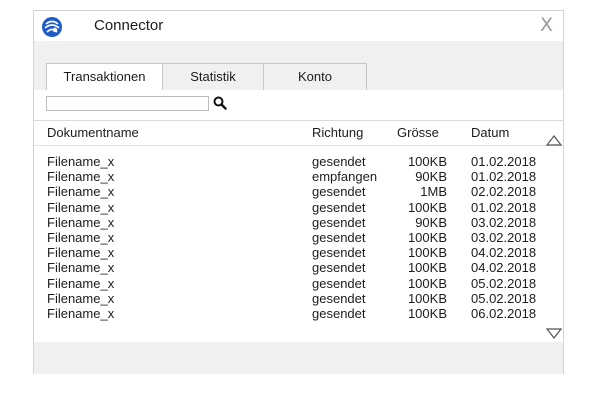 This screenshot has width=601, height=410. Describe the element at coordinates (490, 132) in the screenshot. I see `column-header-date: Datum` at that location.